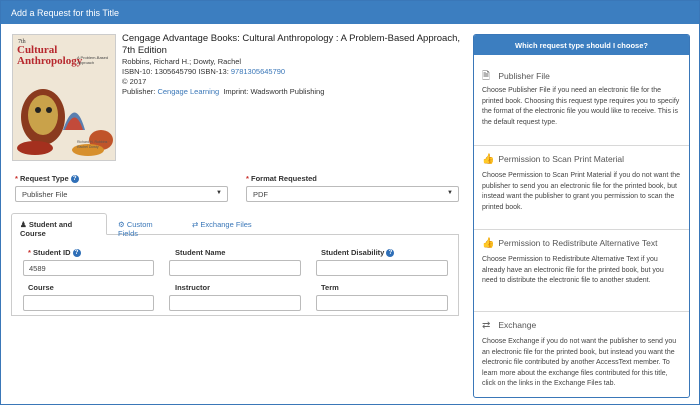  I want to click on imprint-value: Wadsworth Publishing, so click(287, 91).